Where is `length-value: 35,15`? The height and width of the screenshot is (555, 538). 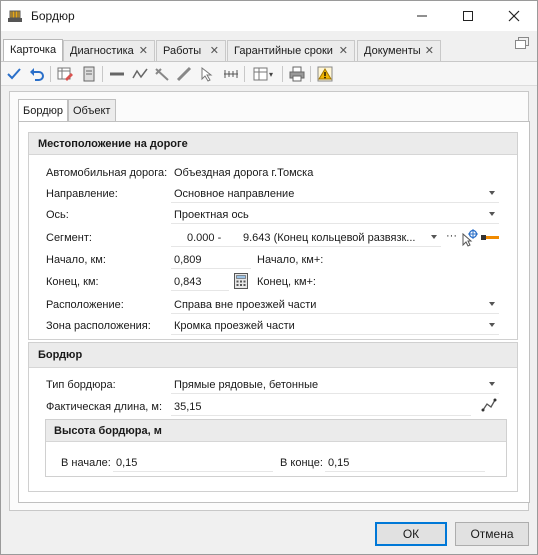
length-value: 35,15 is located at coordinates (188, 407).